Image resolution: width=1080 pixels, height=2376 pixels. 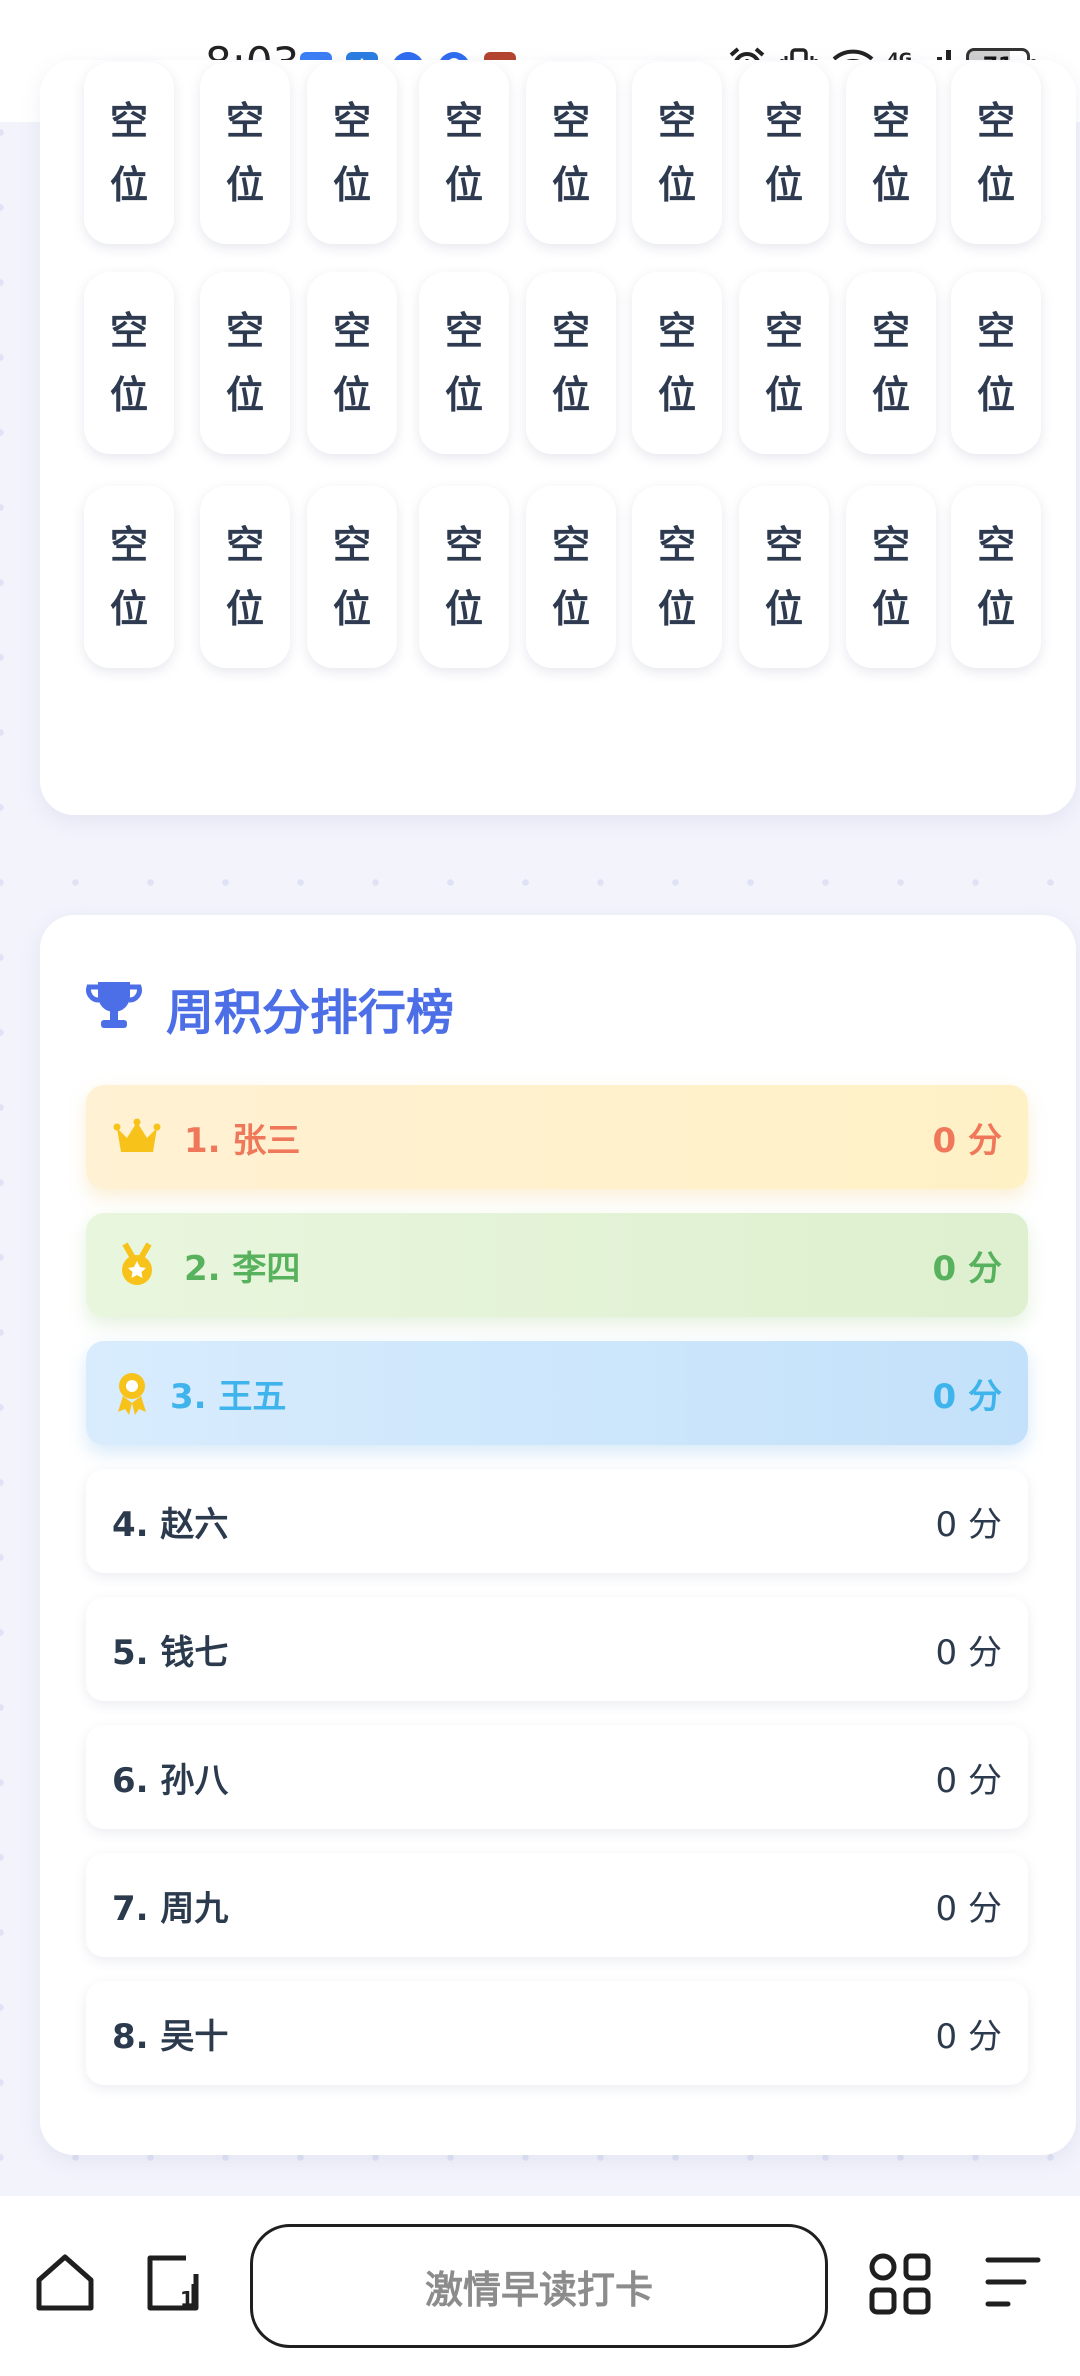 What do you see at coordinates (137, 1137) in the screenshot?
I see `crown-icon` at bounding box center [137, 1137].